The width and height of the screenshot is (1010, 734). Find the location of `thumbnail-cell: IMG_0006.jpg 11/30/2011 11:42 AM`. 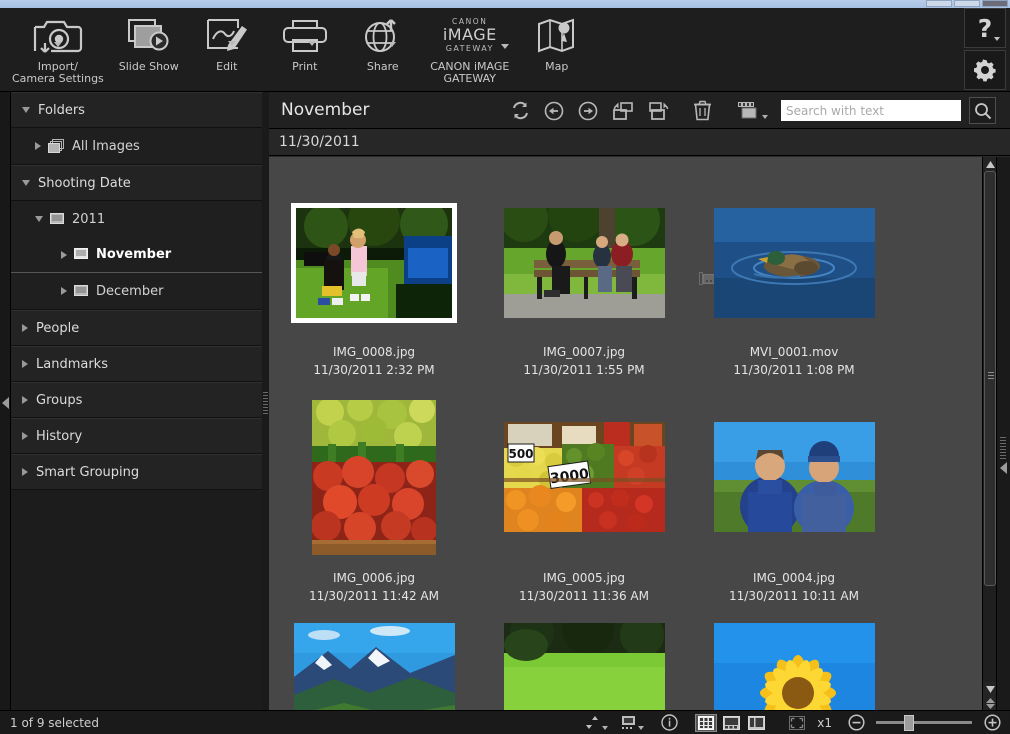

thumbnail-cell: IMG_0006.jpg 11/30/2011 11:42 AM is located at coordinates (374, 501).